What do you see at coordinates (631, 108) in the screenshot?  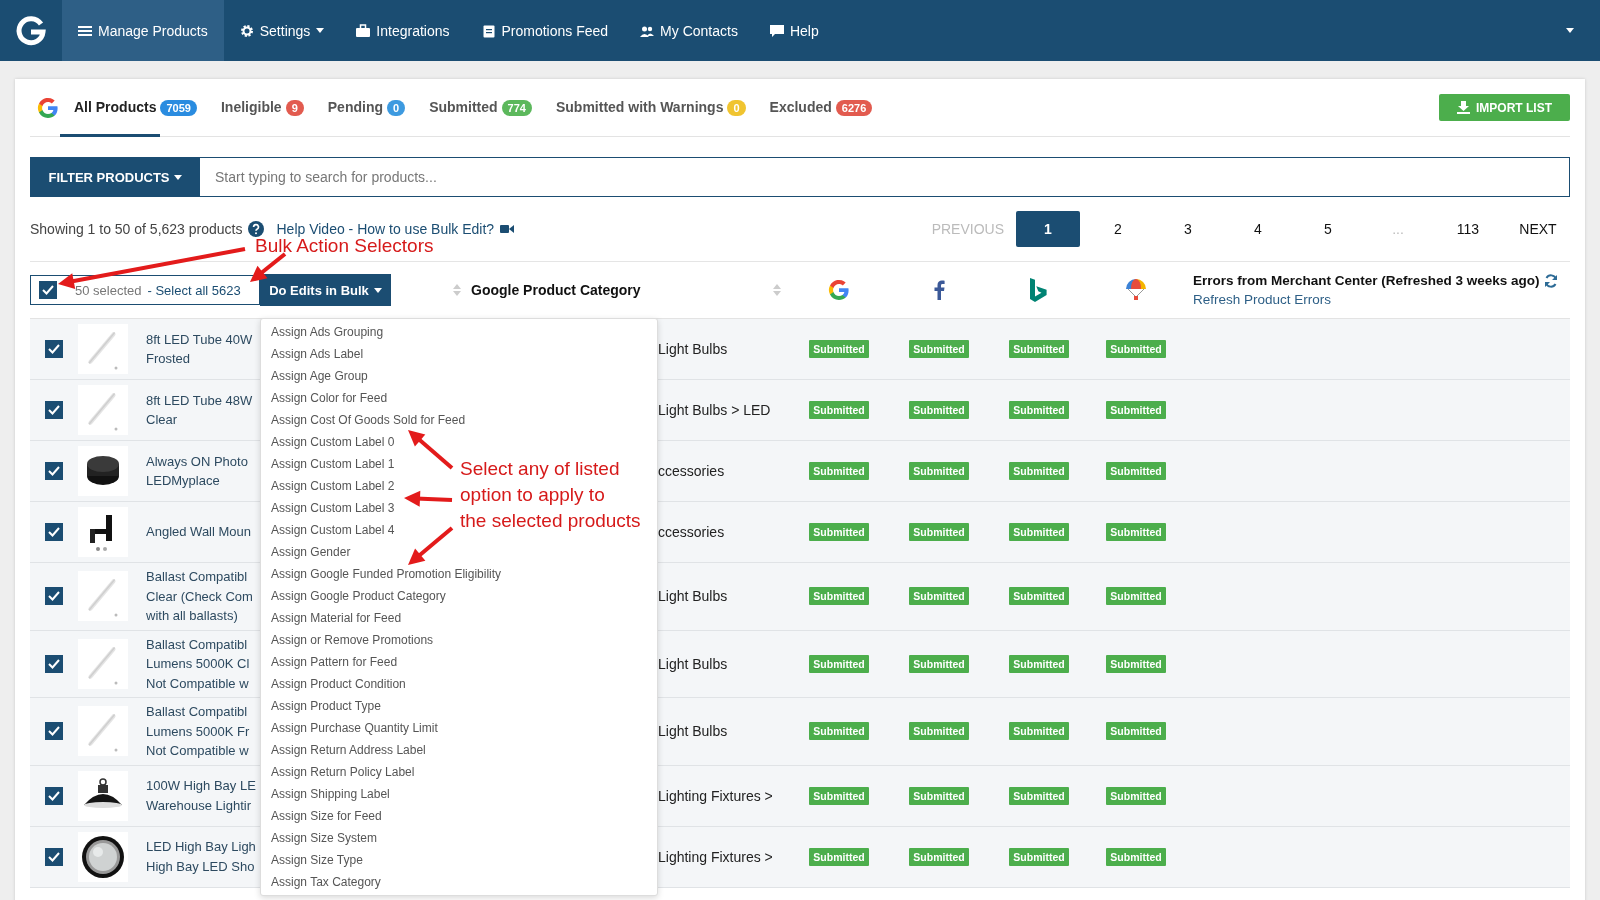 I see `tab: Submitted with Warnings` at bounding box center [631, 108].